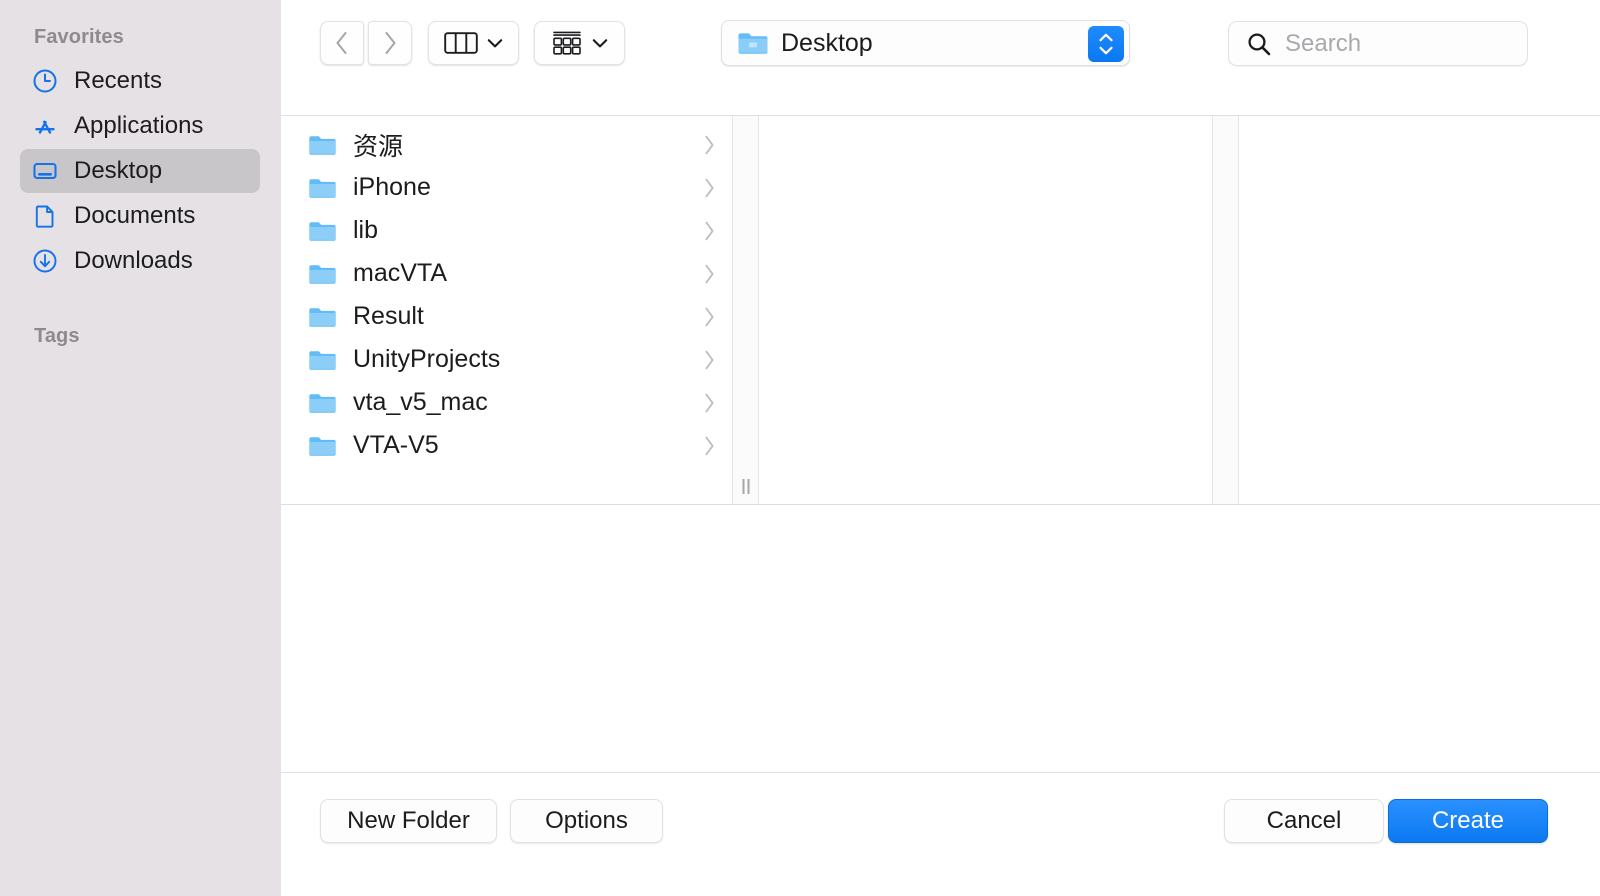 The height and width of the screenshot is (896, 1600). Describe the element at coordinates (506, 144) in the screenshot. I see `file-row: 资源` at that location.